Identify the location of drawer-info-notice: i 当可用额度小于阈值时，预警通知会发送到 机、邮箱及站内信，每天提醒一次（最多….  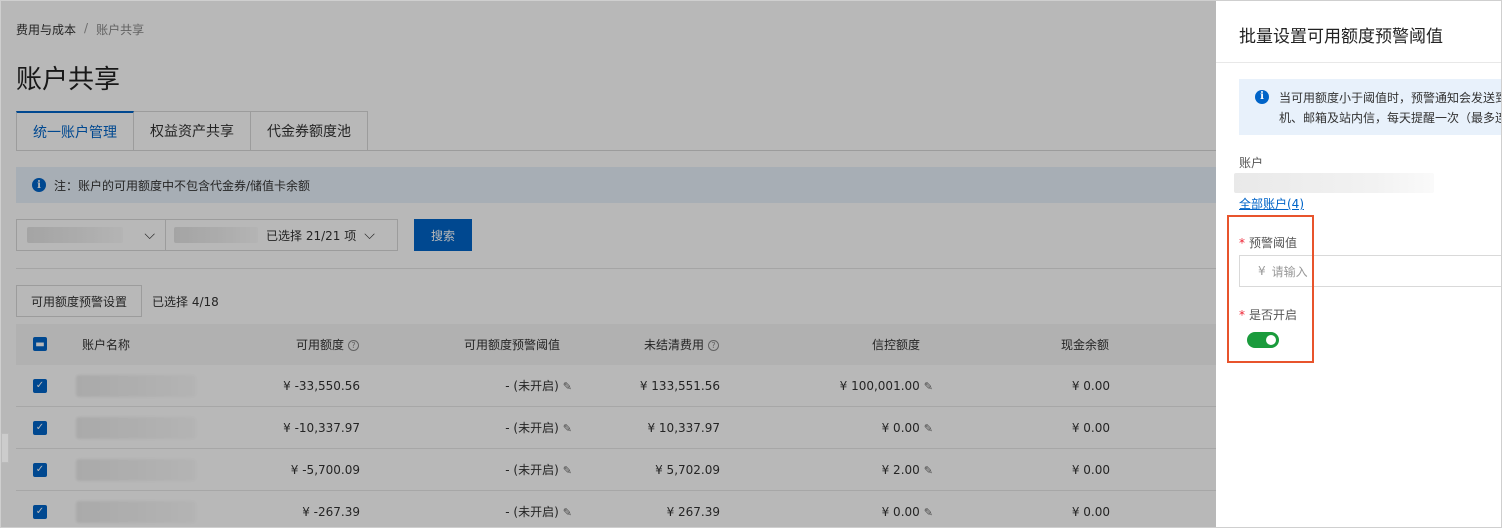
(1370, 107).